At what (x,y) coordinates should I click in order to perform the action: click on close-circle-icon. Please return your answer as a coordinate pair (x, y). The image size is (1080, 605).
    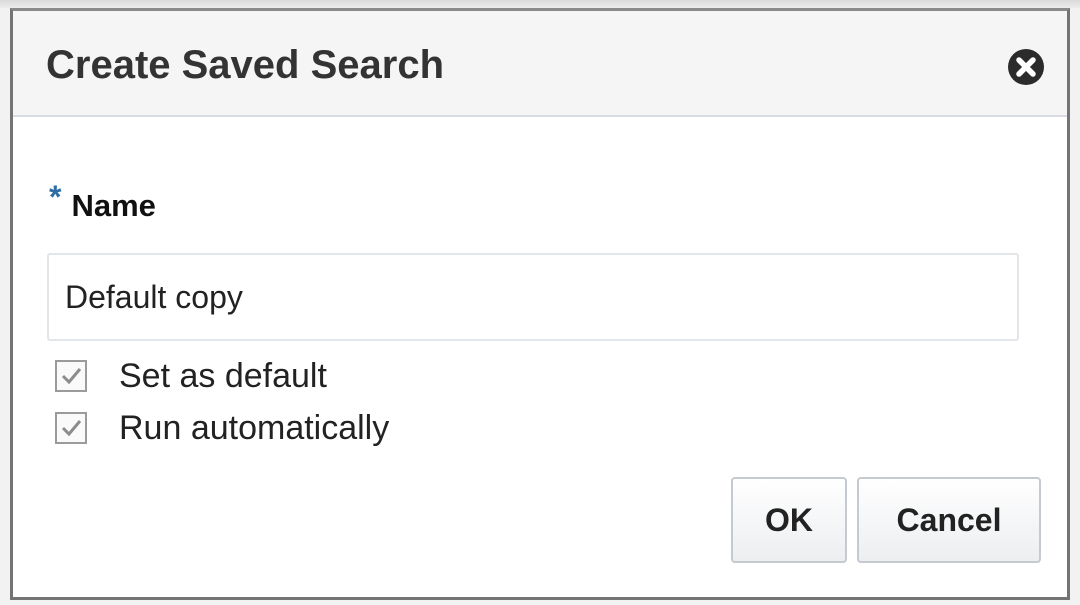
    Looking at the image, I should click on (1026, 67).